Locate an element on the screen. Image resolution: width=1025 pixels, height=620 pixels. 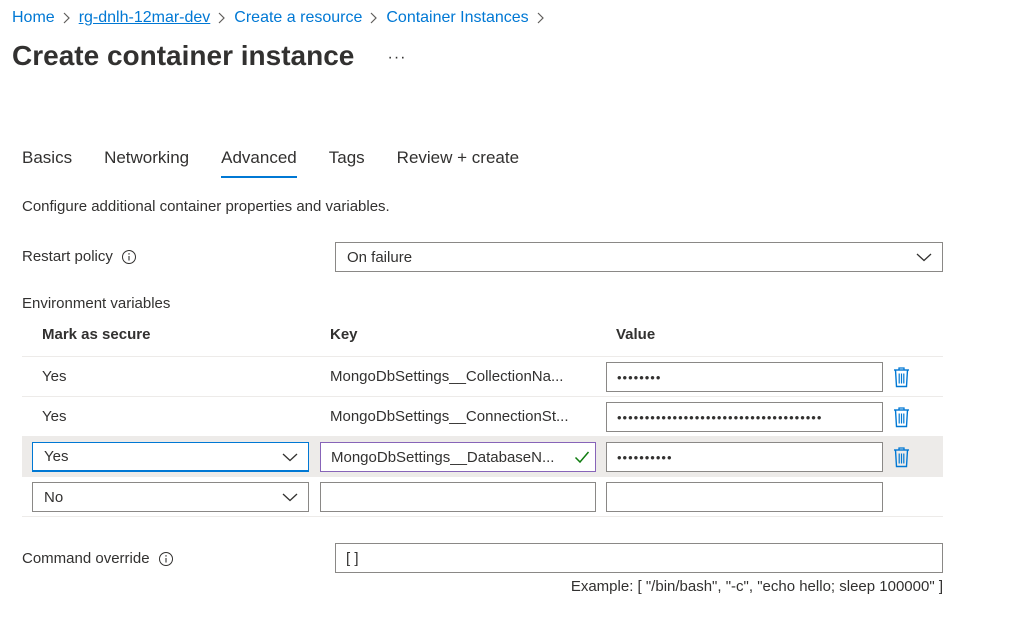
environment-variables-label: Environment variables is located at coordinates (96, 303).